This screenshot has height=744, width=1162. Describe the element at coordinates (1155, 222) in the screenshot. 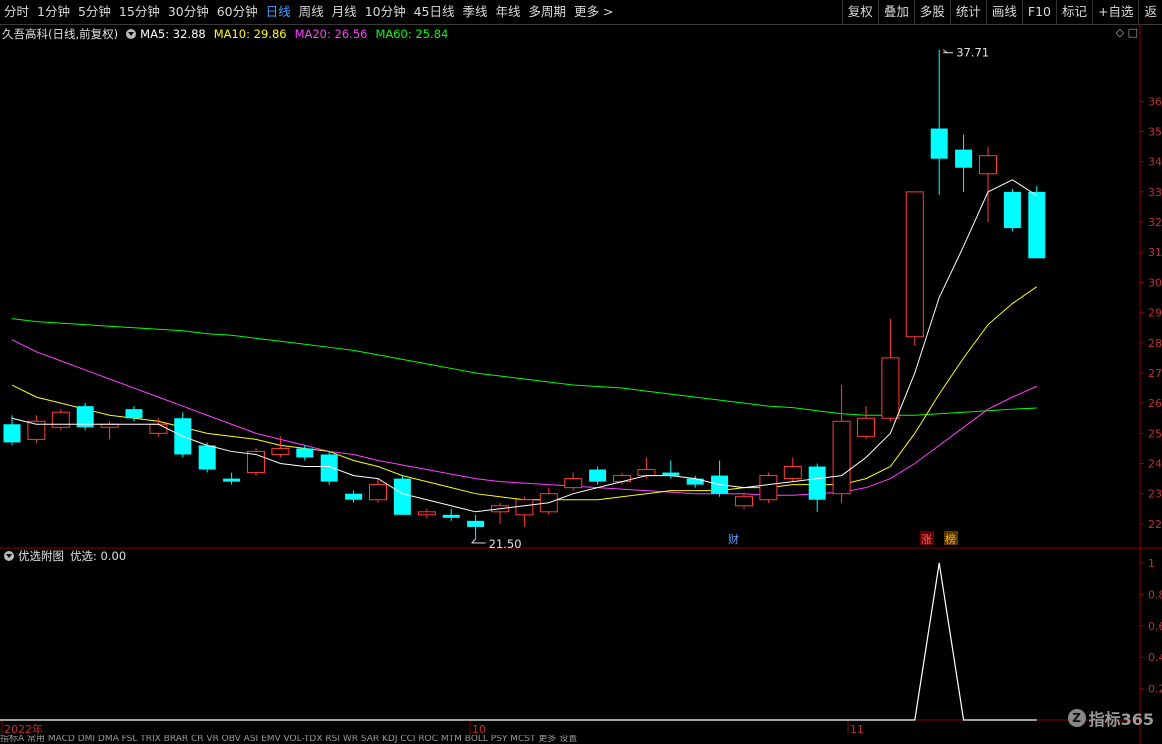

I see `price-tick-label: 32` at that location.